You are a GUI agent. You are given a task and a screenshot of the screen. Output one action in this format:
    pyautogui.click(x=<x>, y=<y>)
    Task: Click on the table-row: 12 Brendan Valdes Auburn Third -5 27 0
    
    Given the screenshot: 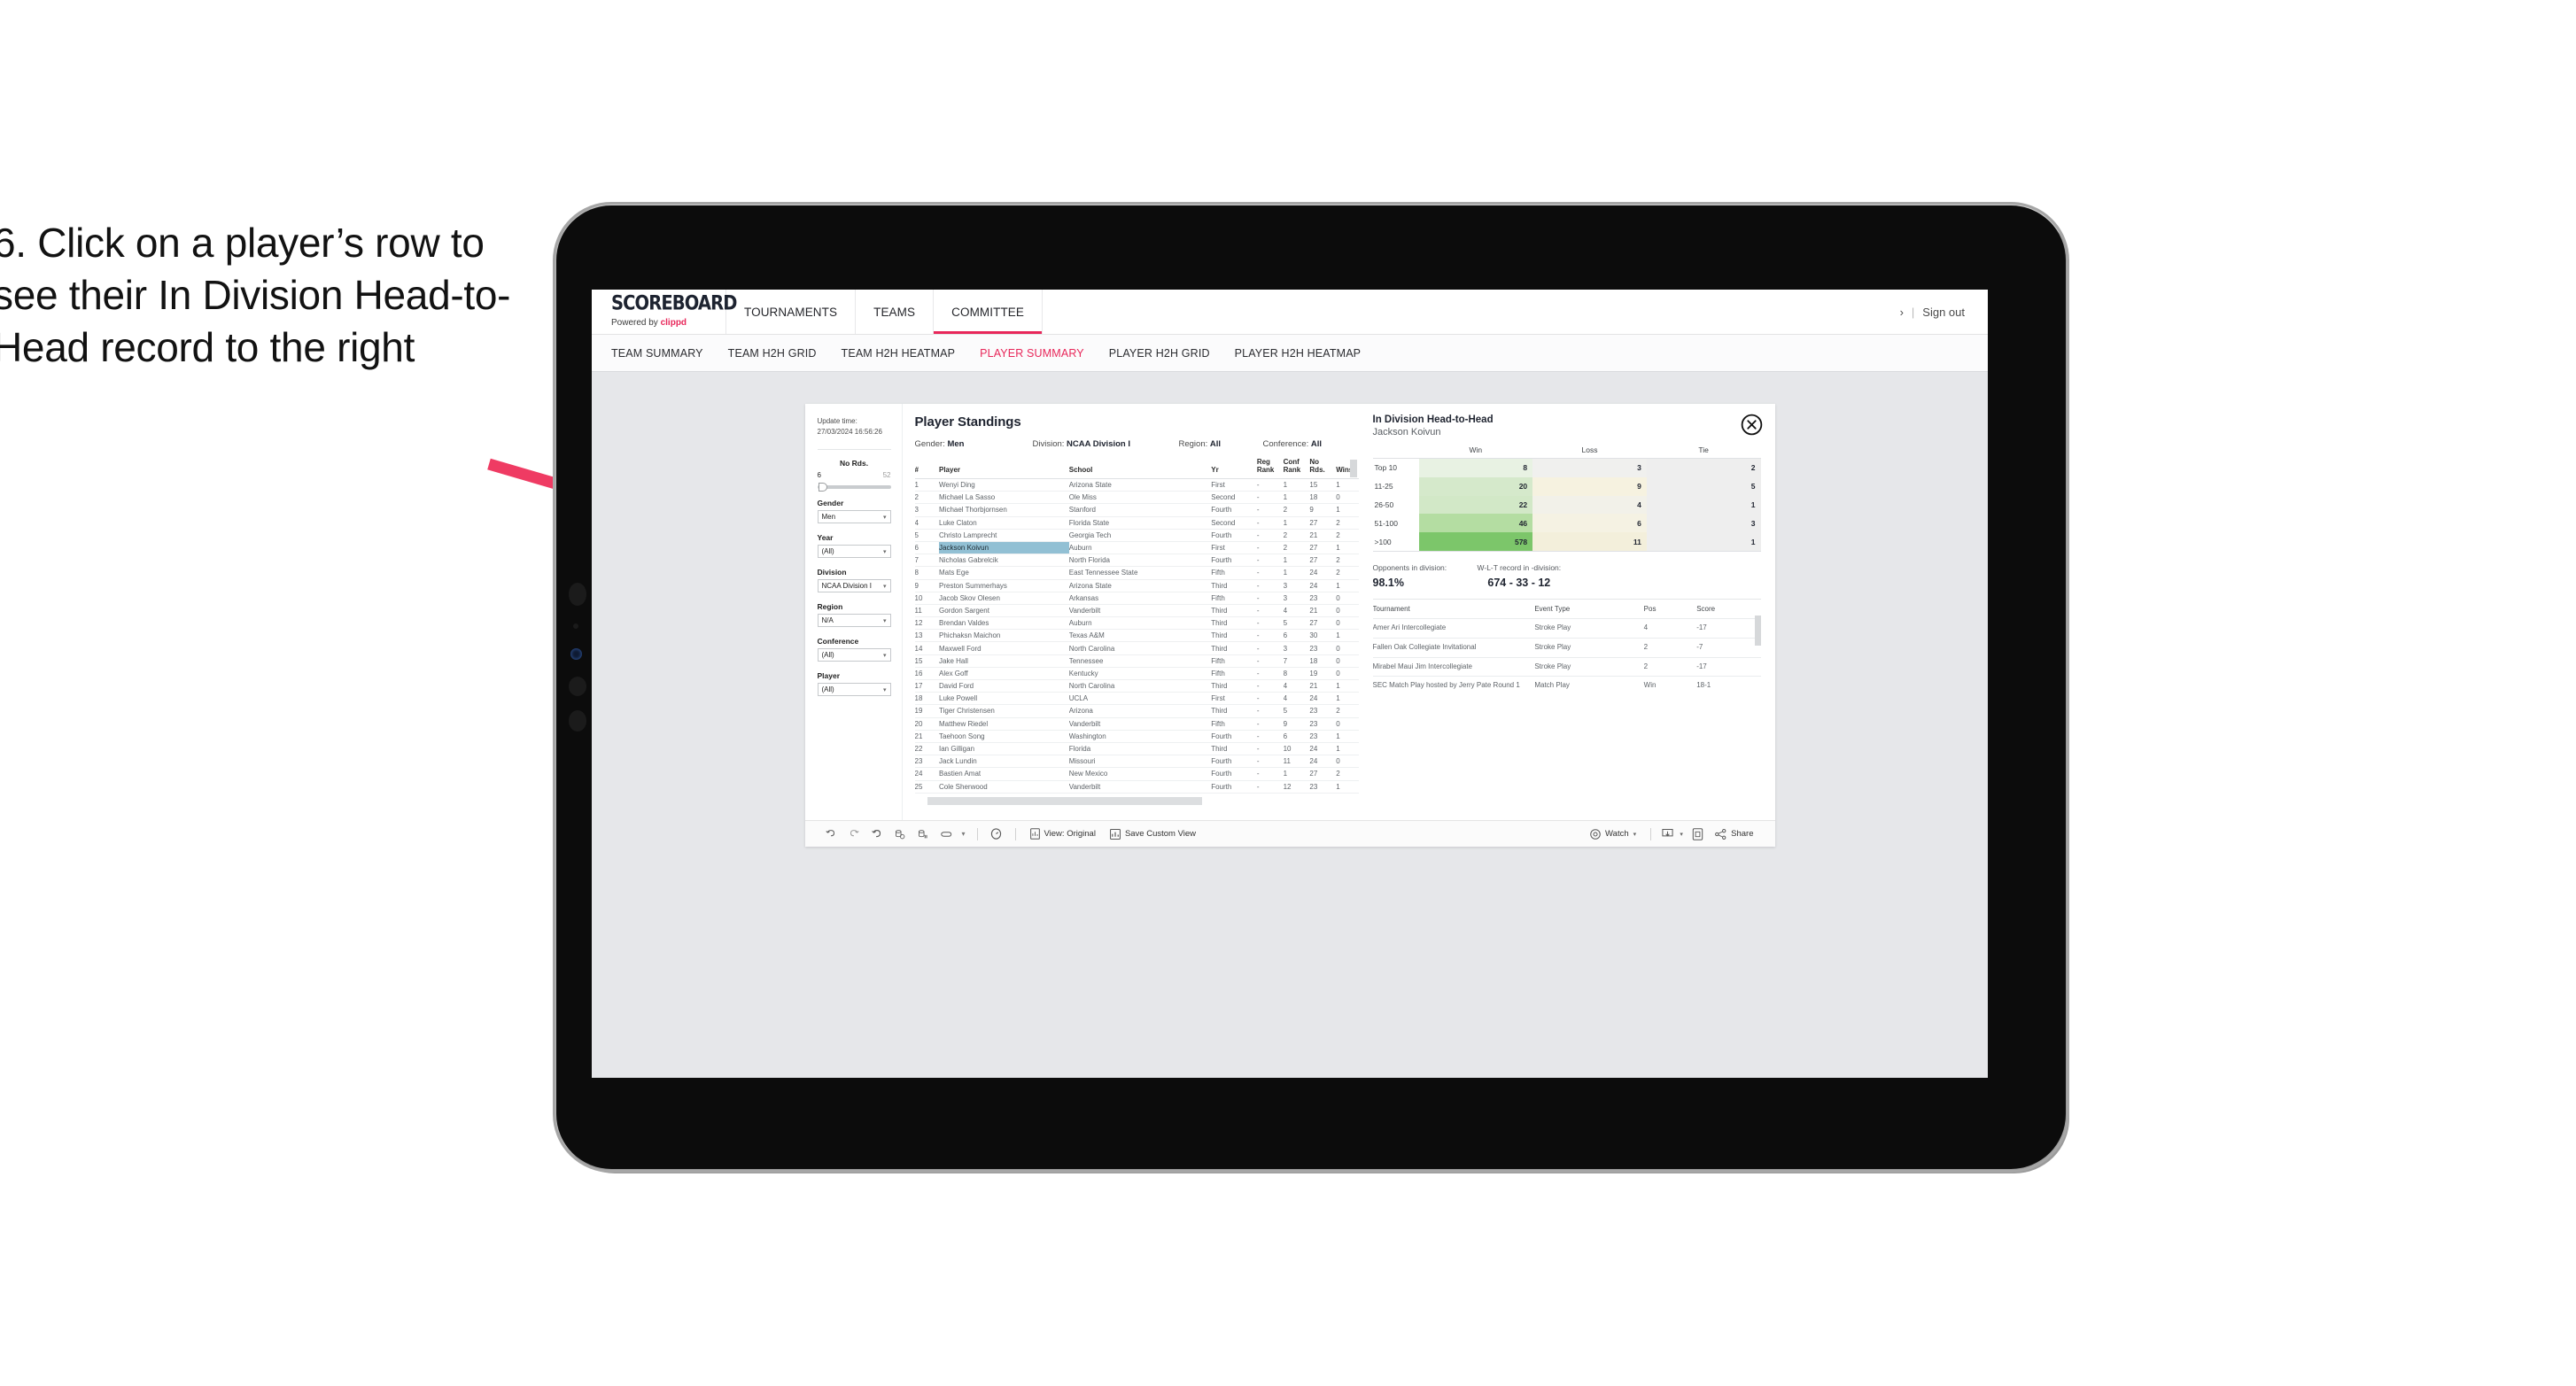 What is the action you would take?
    pyautogui.click(x=1136, y=623)
    